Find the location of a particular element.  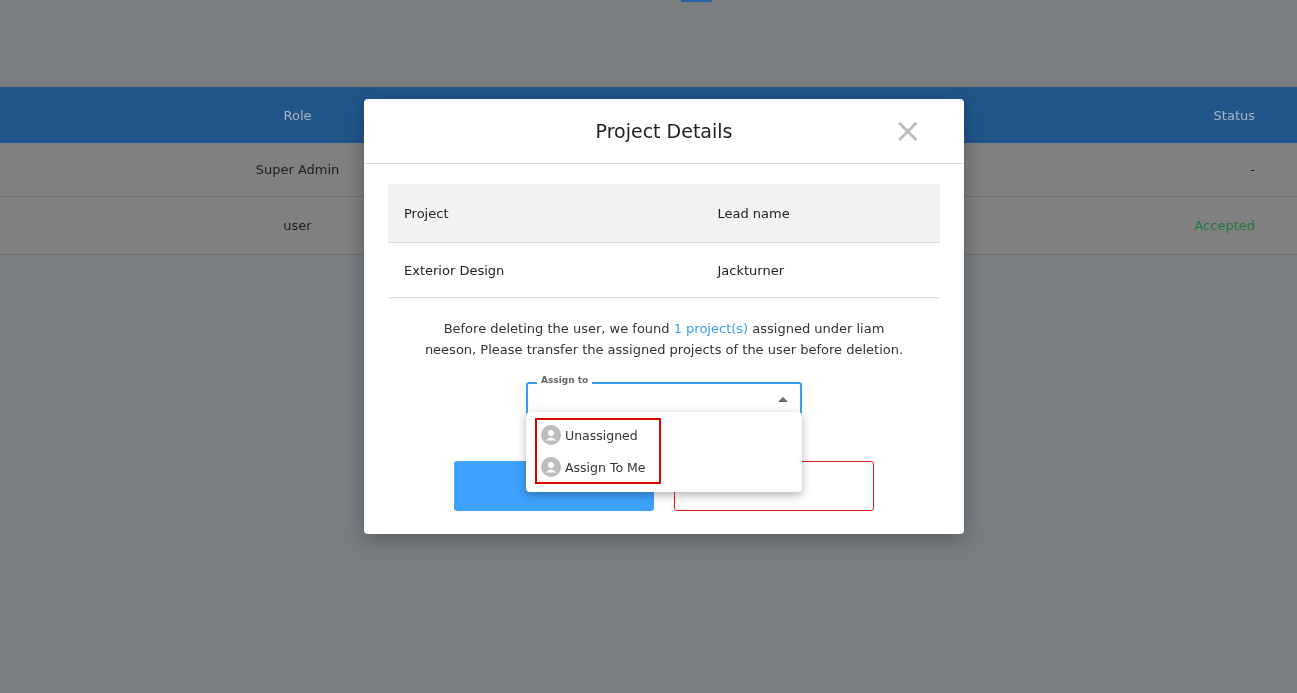

table-cell: Exterior Design is located at coordinates (545, 270).